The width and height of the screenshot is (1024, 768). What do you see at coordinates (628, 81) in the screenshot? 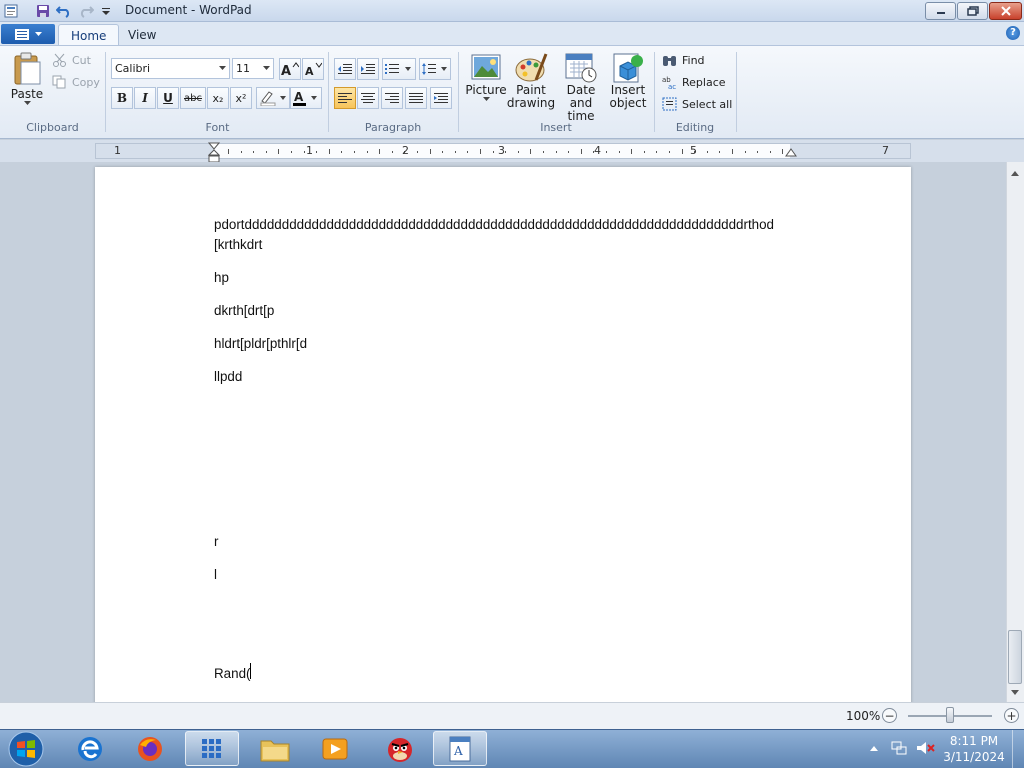
I see `insert-object-button: Insert object` at bounding box center [628, 81].